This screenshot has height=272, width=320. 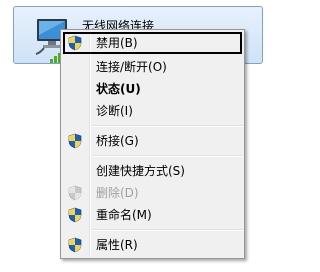 What do you see at coordinates (152, 111) in the screenshot?
I see `menu-item-diagnose: 诊断(I)` at bounding box center [152, 111].